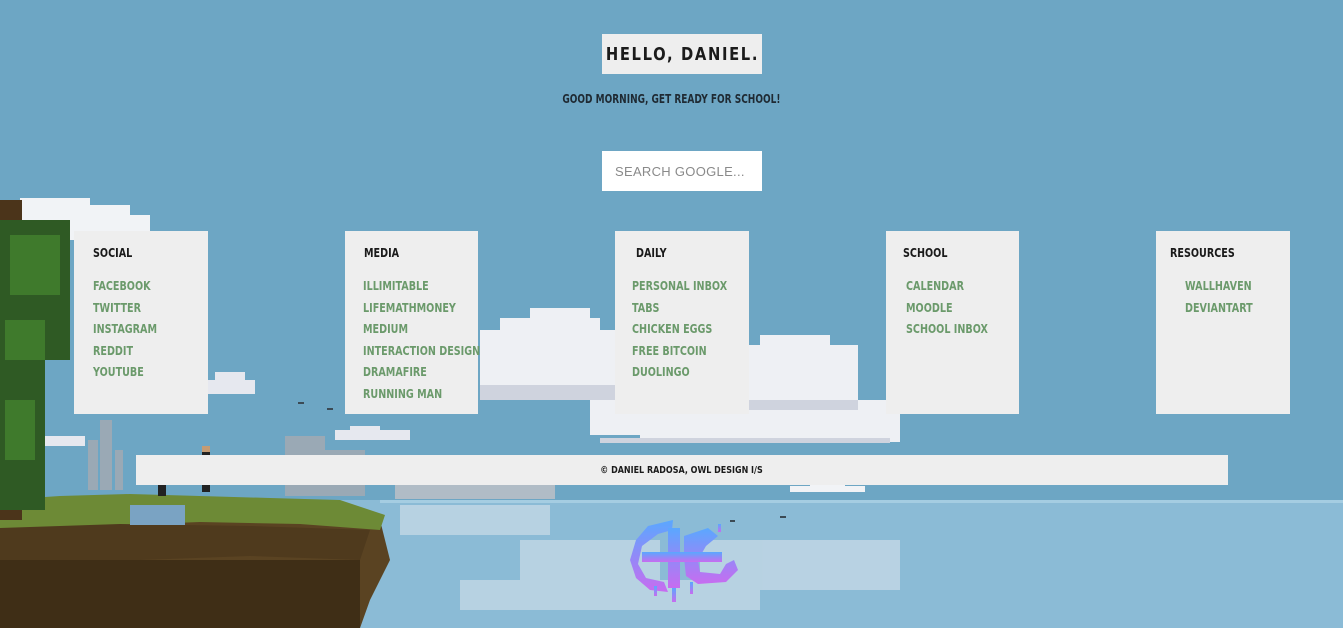 The height and width of the screenshot is (628, 1343). Describe the element at coordinates (395, 373) in the screenshot. I see `link-dramafire: DRAMAFIRE` at that location.